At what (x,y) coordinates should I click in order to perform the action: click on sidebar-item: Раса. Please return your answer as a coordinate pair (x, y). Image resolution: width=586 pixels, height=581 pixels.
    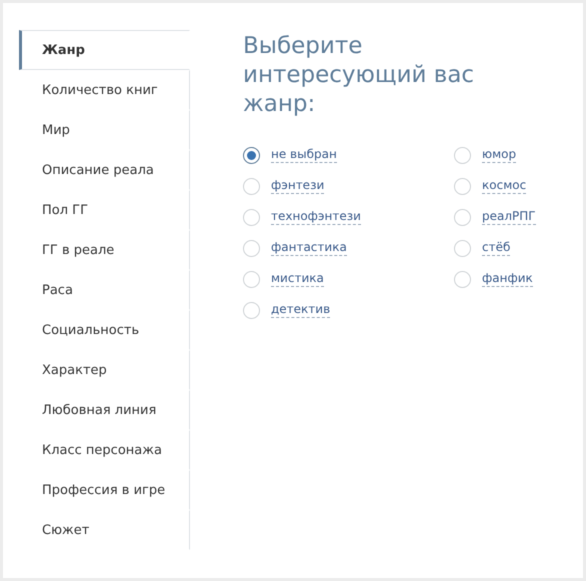
    Looking at the image, I should click on (104, 290).